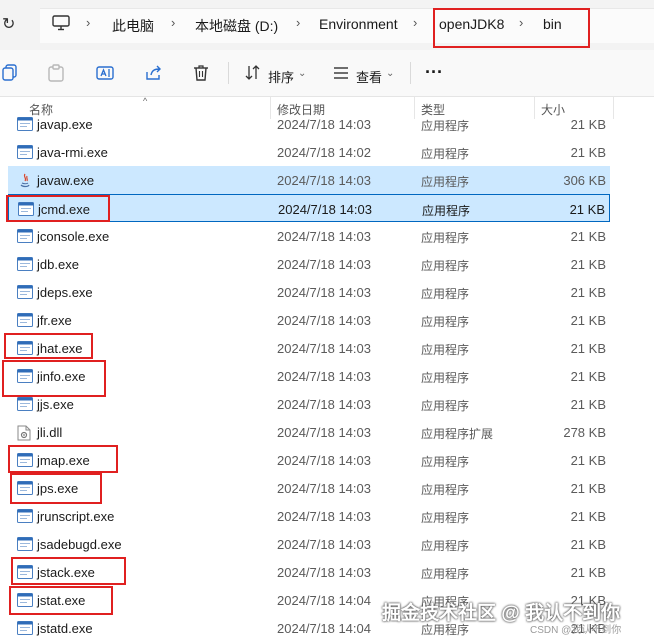 The height and width of the screenshot is (640, 654). I want to click on file-name: jli.dll, so click(50, 432).